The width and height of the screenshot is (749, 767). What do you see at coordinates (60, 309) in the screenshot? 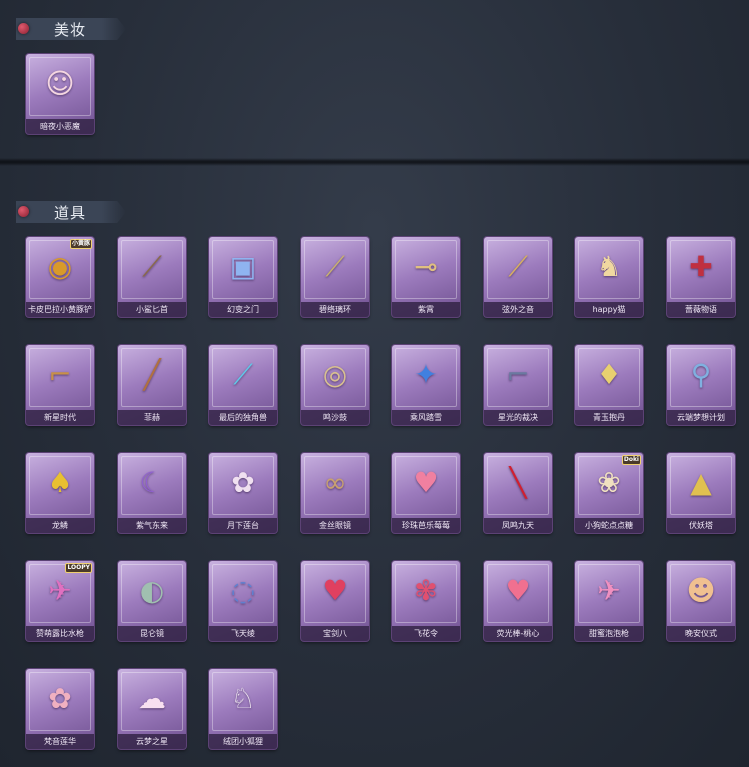
I see `item-label: 卡皮巴拉小黄豚铲` at bounding box center [60, 309].